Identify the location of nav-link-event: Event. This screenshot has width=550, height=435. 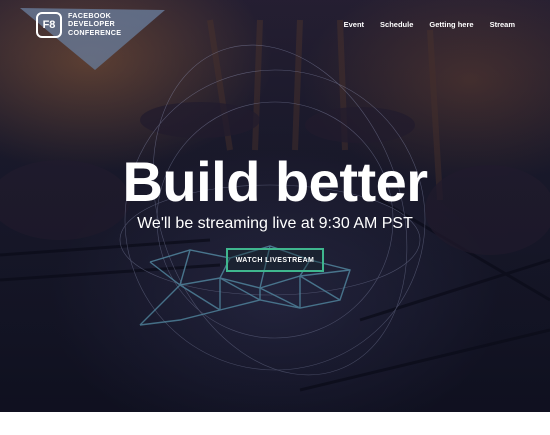
(354, 24).